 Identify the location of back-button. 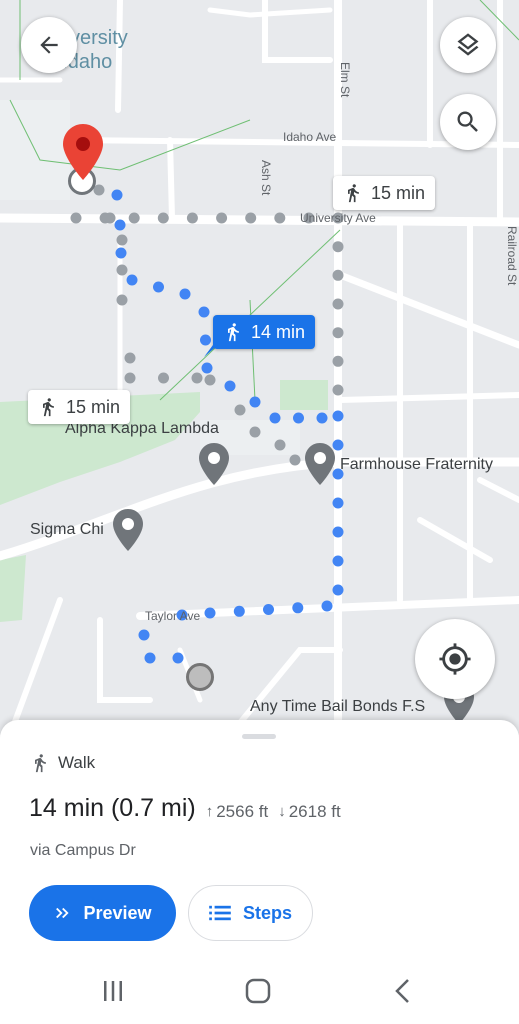
(49, 45).